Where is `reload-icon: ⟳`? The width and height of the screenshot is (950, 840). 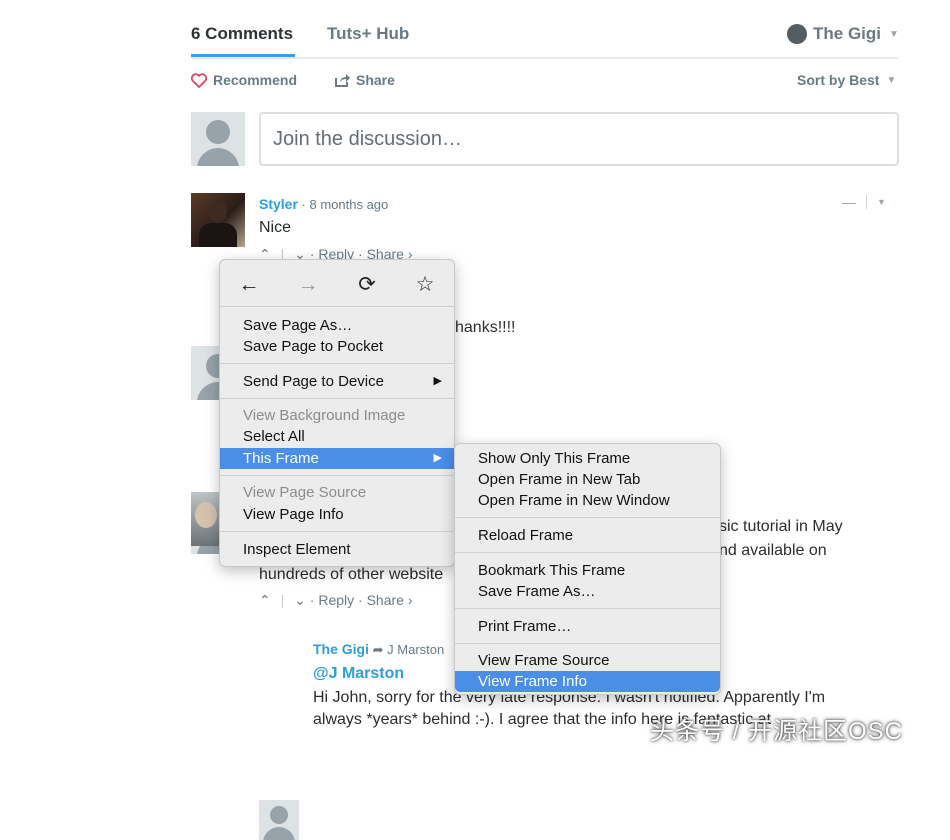
reload-icon: ⟳ is located at coordinates (367, 285).